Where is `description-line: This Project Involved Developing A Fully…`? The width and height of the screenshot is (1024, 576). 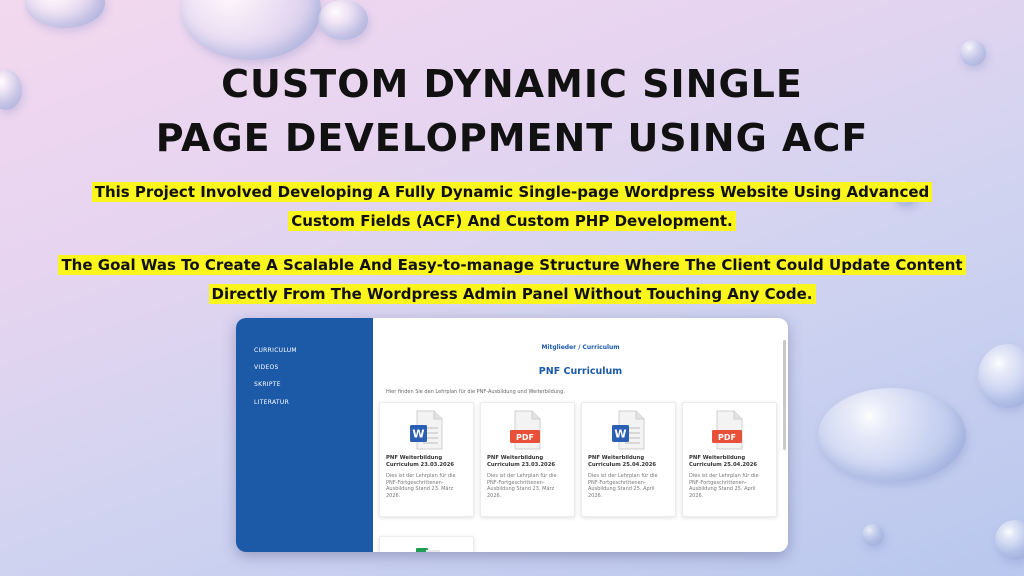
description-line: This Project Involved Developing A Fully… is located at coordinates (512, 192).